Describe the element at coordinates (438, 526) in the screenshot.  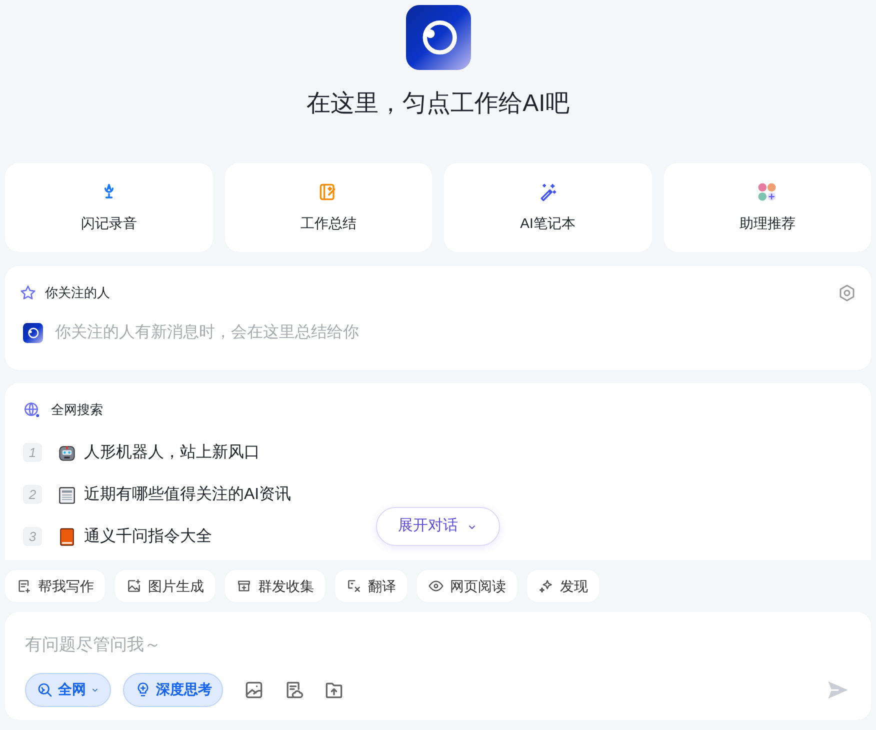
I see `expand-conversation-button: 展开对话` at that location.